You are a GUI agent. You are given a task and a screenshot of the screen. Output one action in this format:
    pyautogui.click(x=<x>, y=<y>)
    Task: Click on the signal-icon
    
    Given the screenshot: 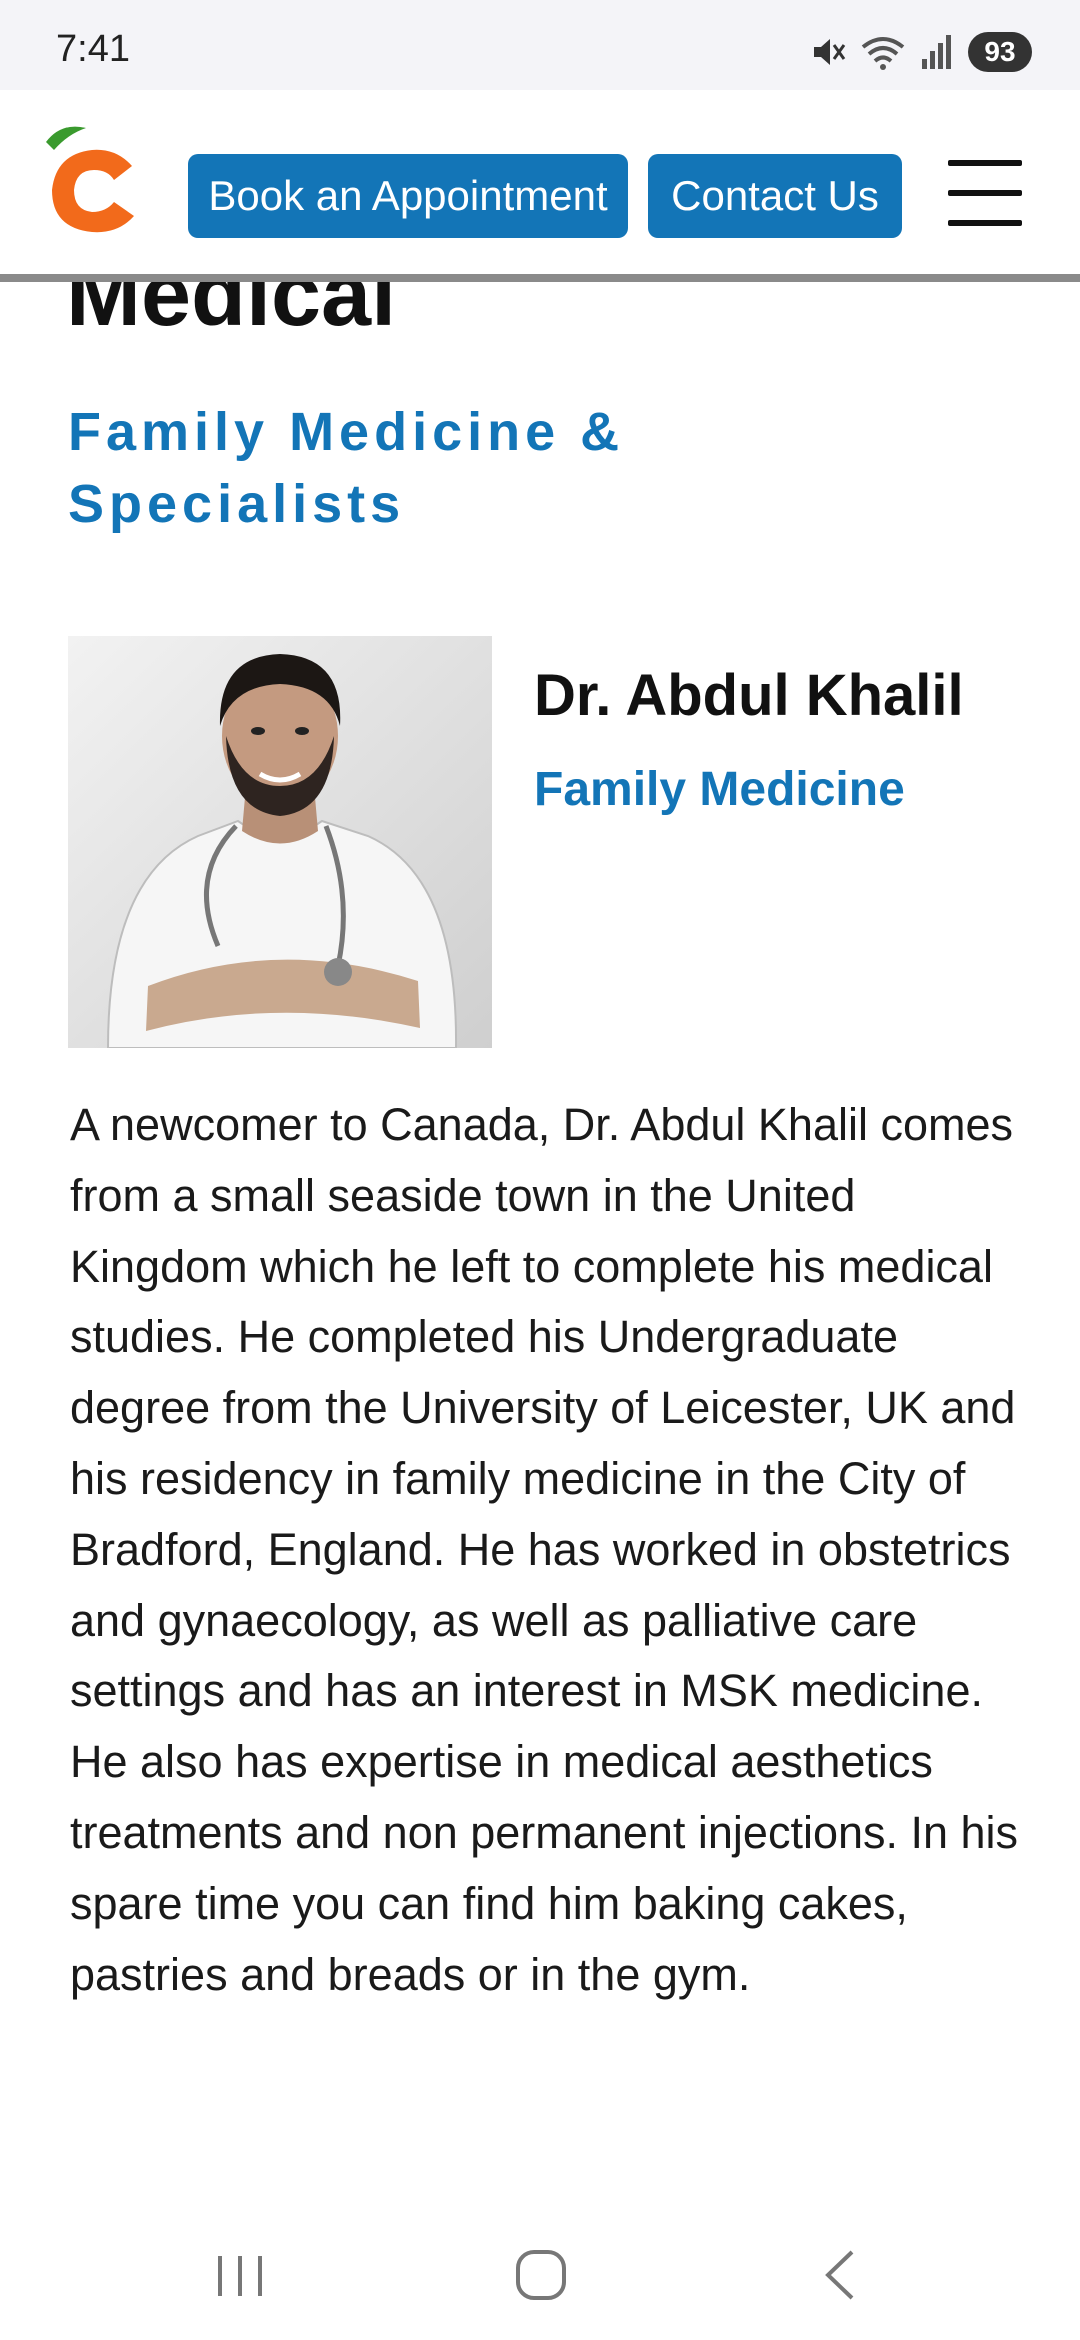 What is the action you would take?
    pyautogui.click(x=937, y=52)
    